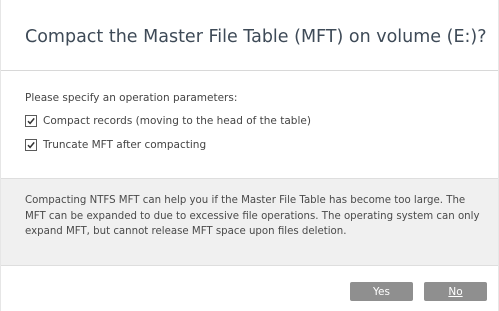  I want to click on compact-records-checkbox, so click(31, 121).